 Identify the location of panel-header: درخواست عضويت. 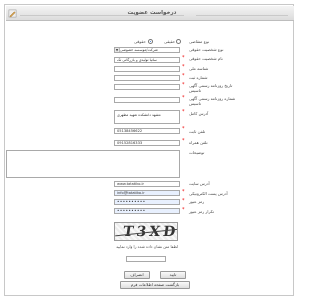
(150, 13).